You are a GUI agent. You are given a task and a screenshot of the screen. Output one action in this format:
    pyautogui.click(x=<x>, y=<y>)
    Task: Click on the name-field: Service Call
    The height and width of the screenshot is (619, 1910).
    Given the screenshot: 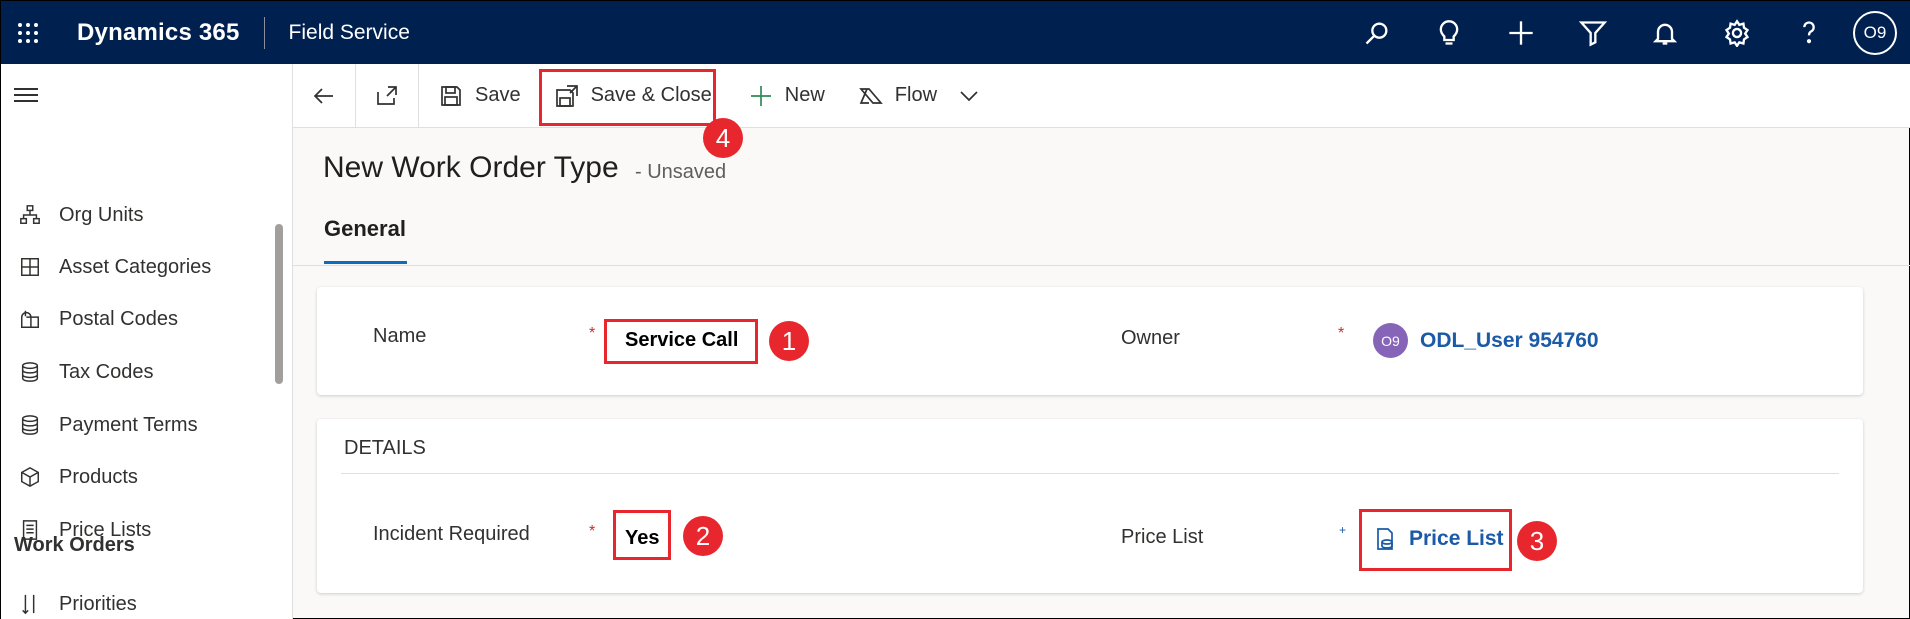 What is the action you would take?
    pyautogui.click(x=681, y=340)
    